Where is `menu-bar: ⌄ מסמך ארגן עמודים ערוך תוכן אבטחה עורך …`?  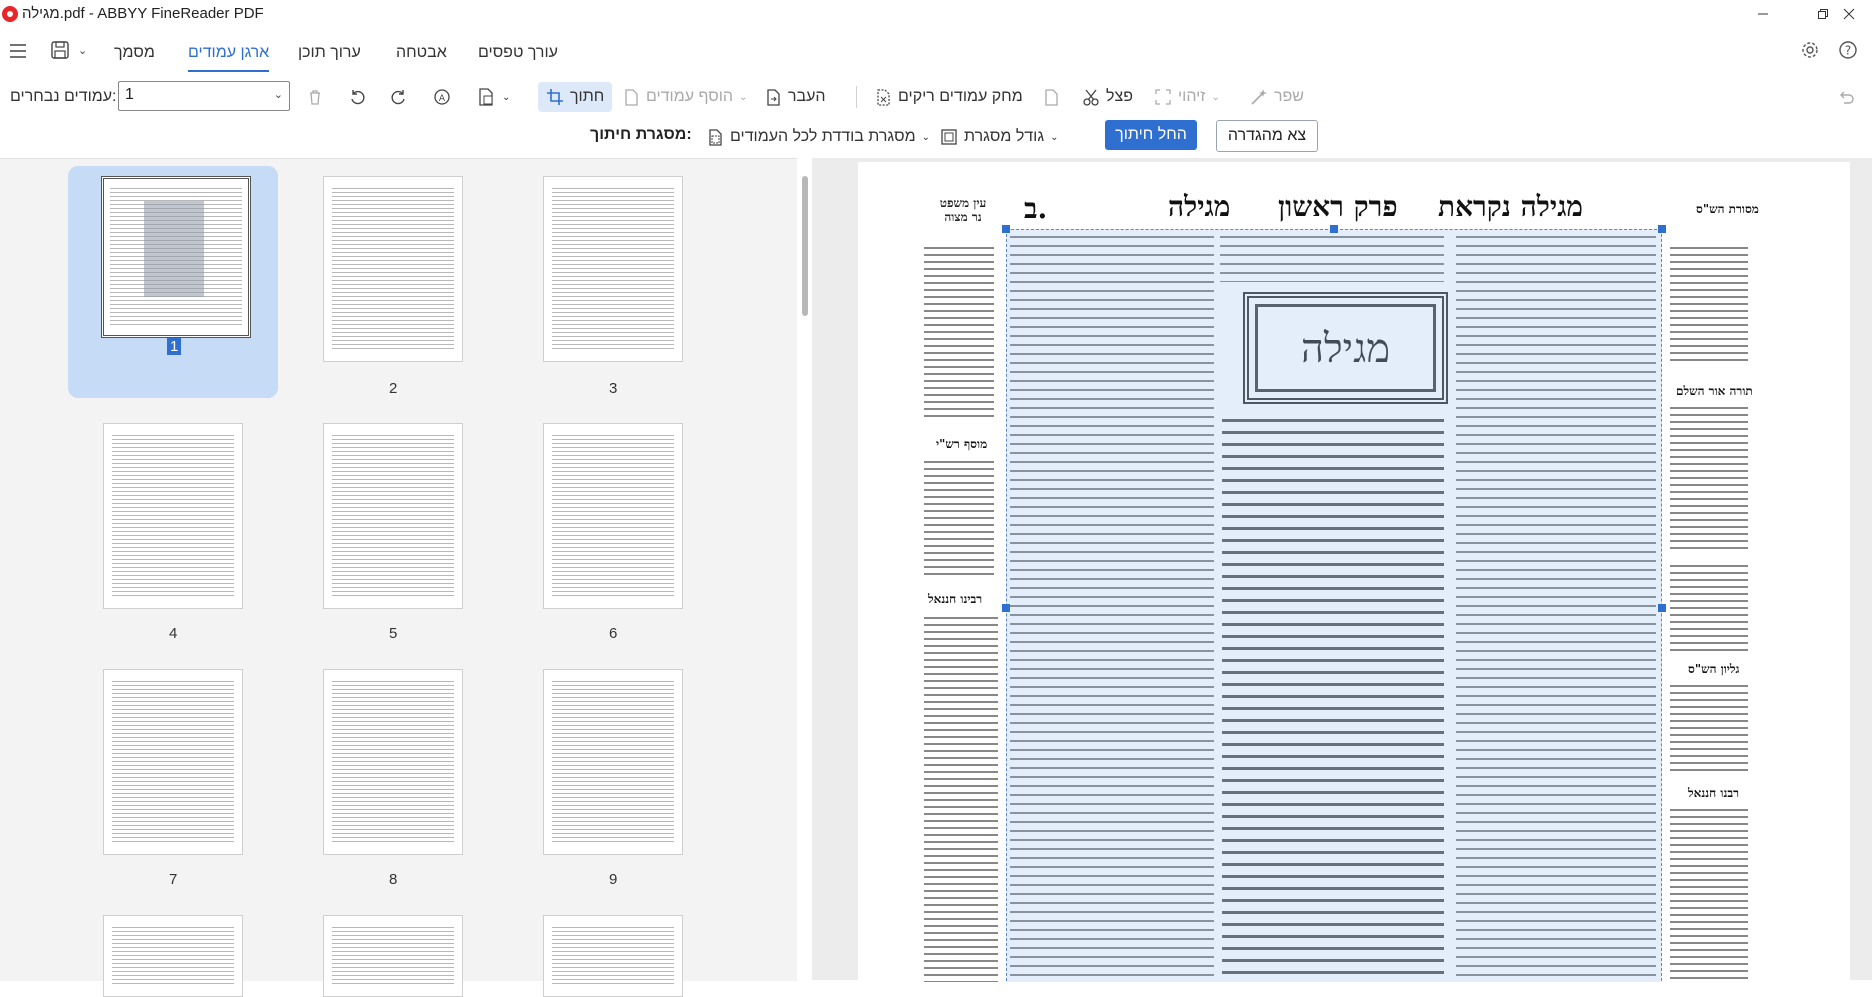 menu-bar: ⌄ מסמך ארגן עמודים ערוך תוכן אבטחה עורך … is located at coordinates (936, 53).